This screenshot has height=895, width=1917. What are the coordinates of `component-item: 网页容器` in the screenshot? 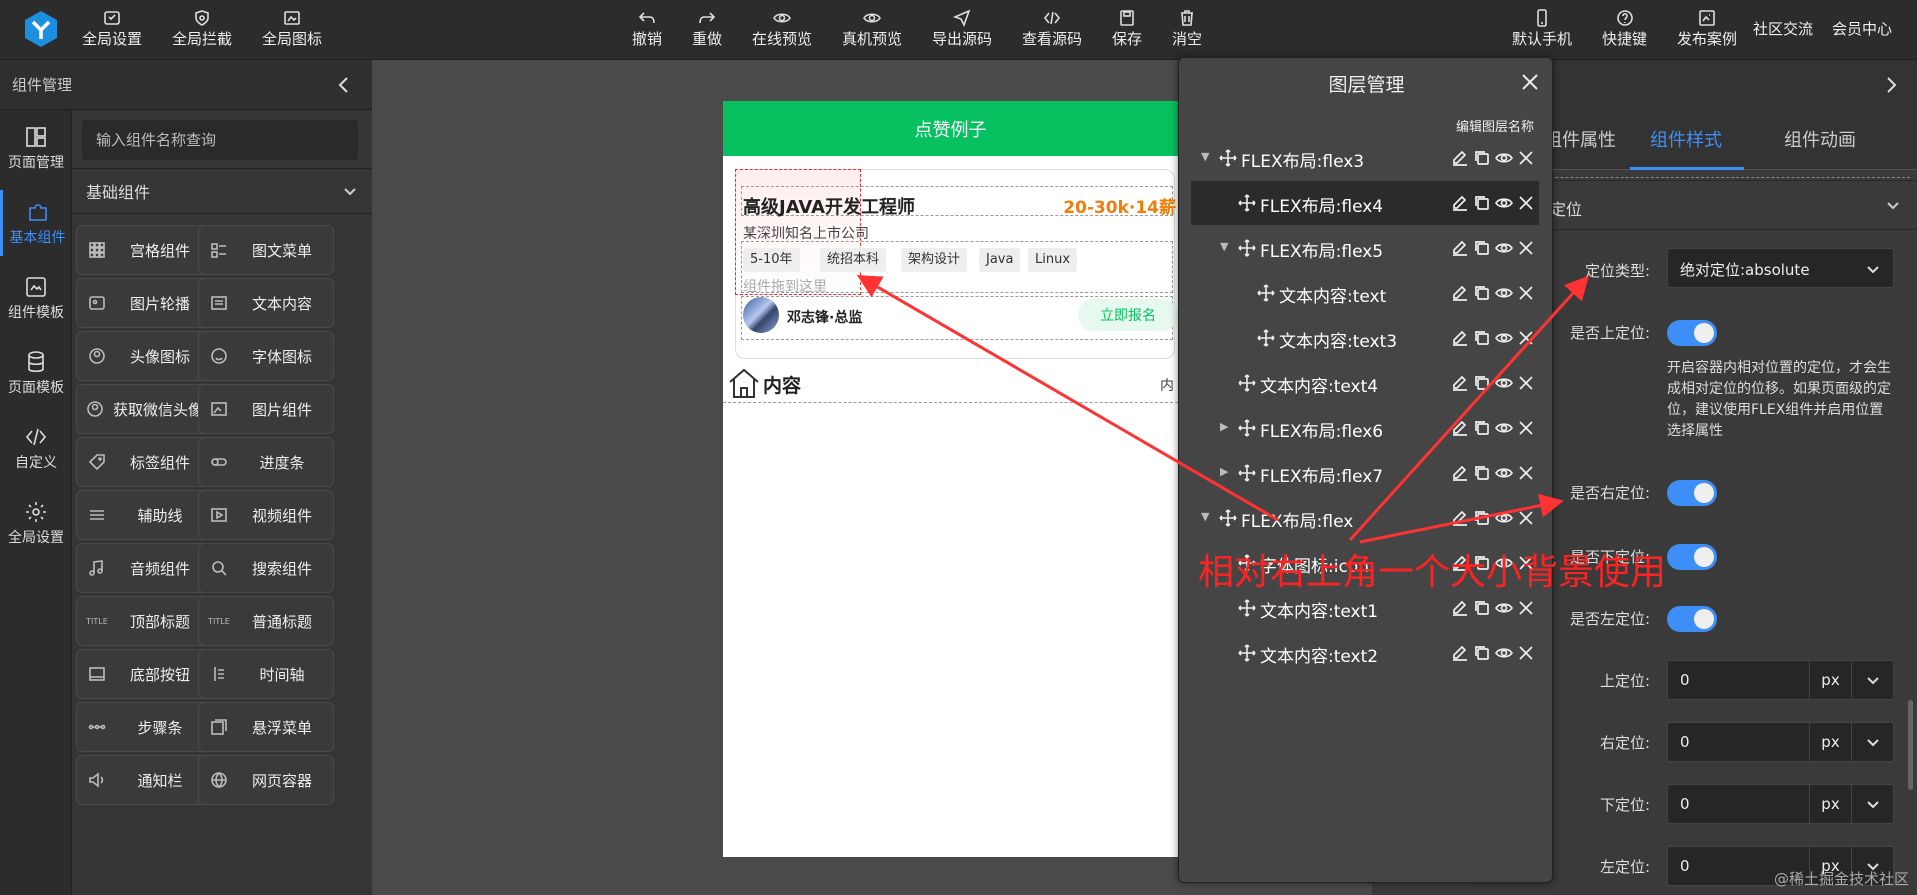 It's located at (266, 780).